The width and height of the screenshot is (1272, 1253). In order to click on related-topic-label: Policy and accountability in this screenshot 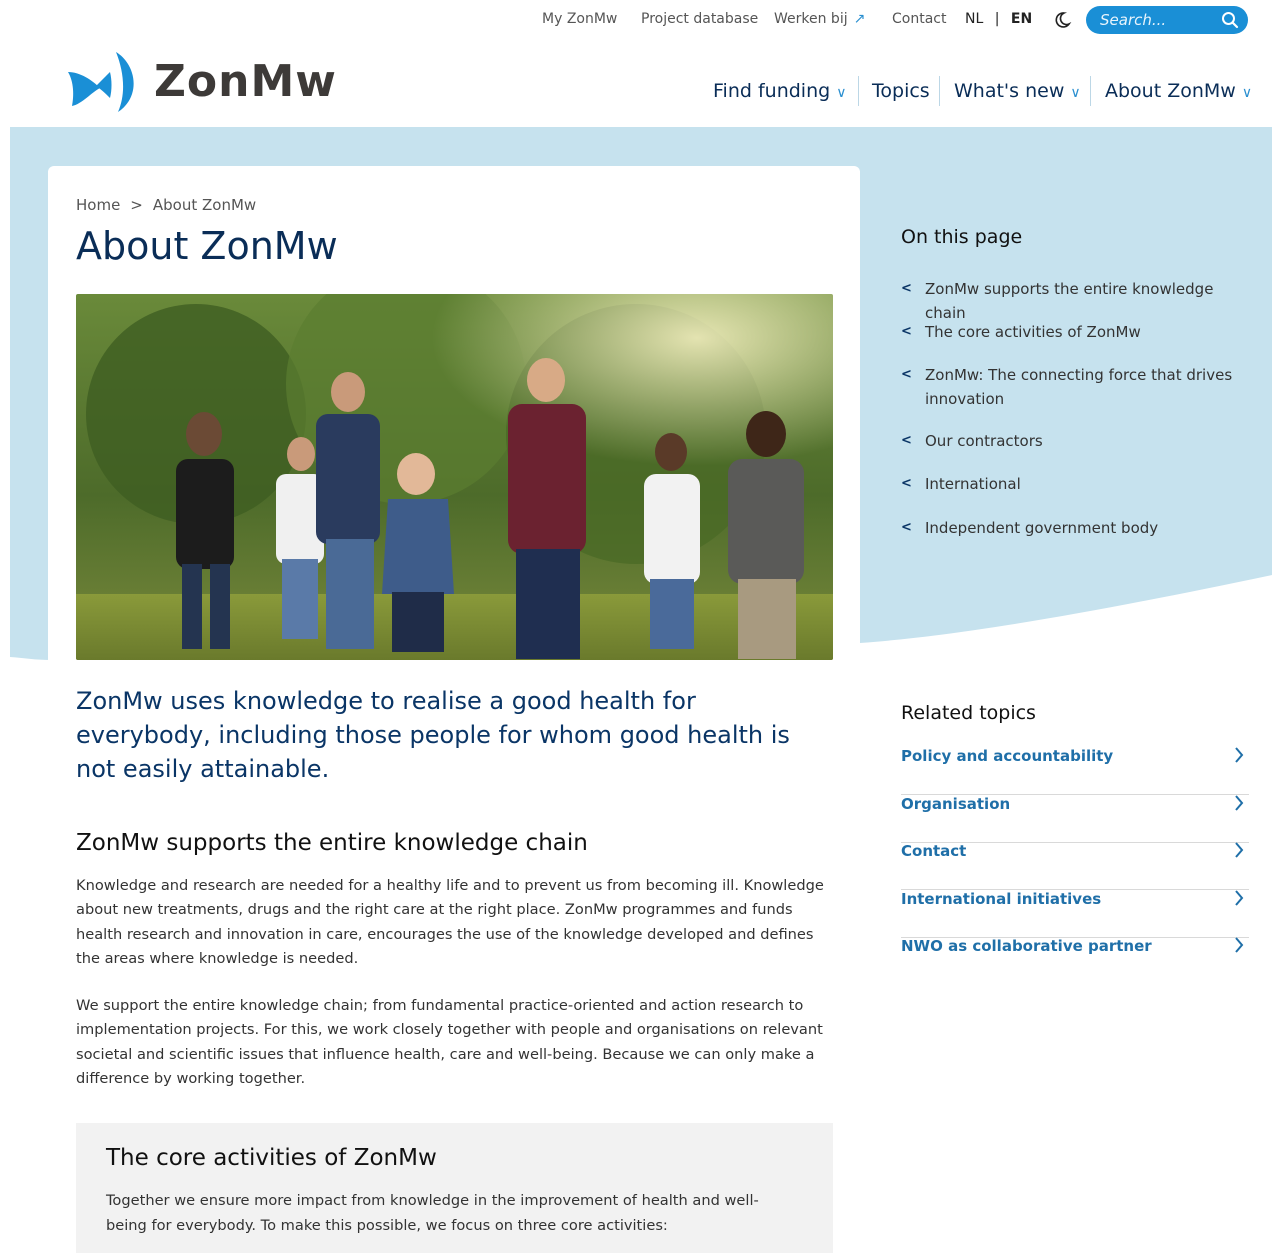, I will do `click(1007, 756)`.